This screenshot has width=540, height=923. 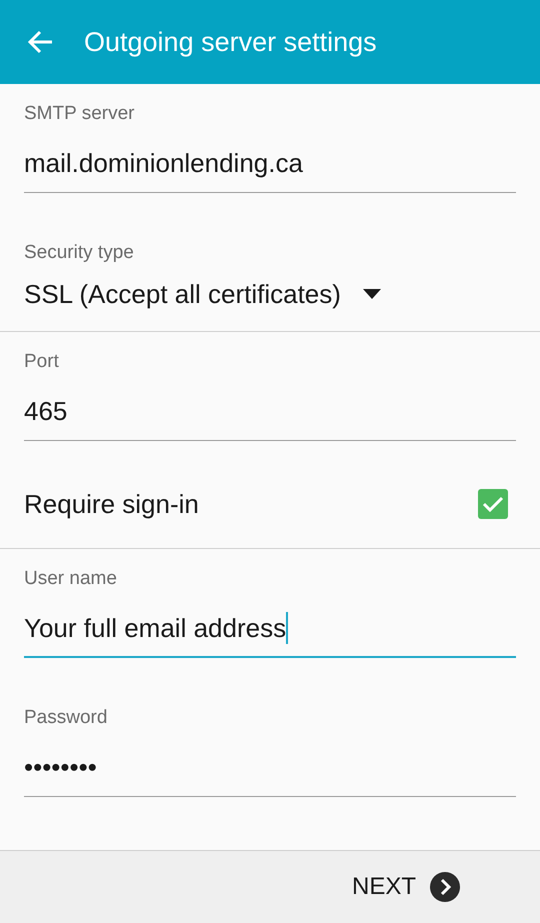 I want to click on screen-title: Outgoing server settings, so click(x=230, y=42).